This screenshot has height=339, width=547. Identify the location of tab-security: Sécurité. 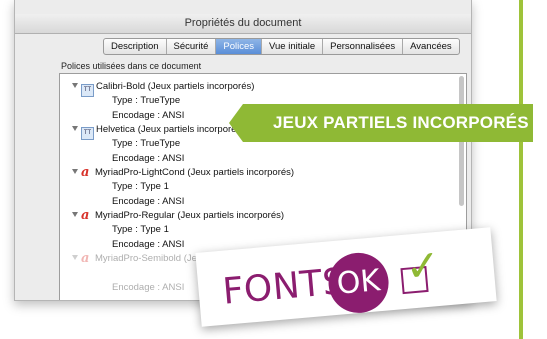
(192, 46).